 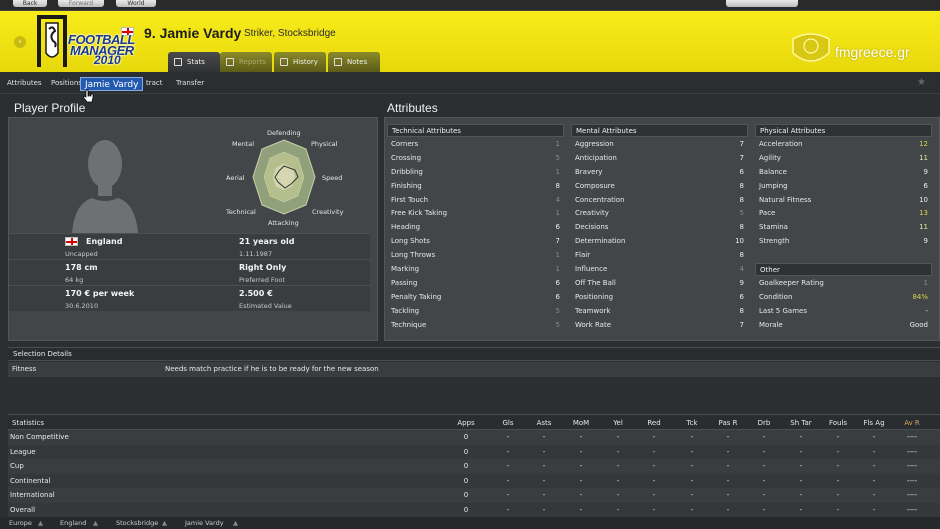 I want to click on attribute-row: Composure 8, so click(x=659, y=186).